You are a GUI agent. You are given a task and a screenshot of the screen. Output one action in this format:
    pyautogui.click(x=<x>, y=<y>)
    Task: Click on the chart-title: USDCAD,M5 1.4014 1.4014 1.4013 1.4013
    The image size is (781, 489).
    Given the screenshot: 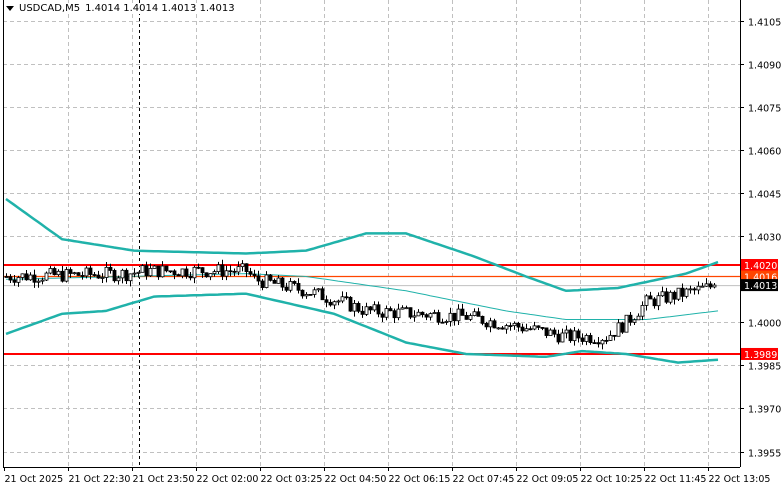 What is the action you would take?
    pyautogui.click(x=120, y=8)
    